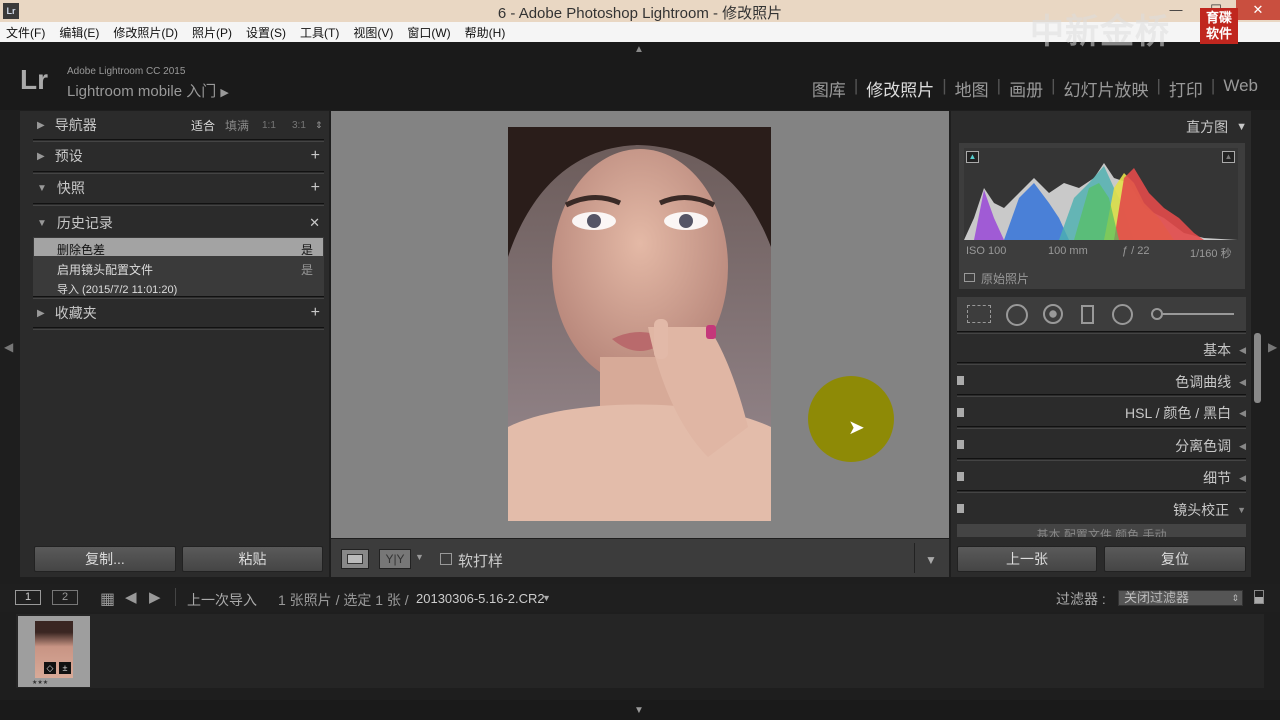 The image size is (1280, 720). I want to click on expand-arrow-icon: ▶, so click(41, 313).